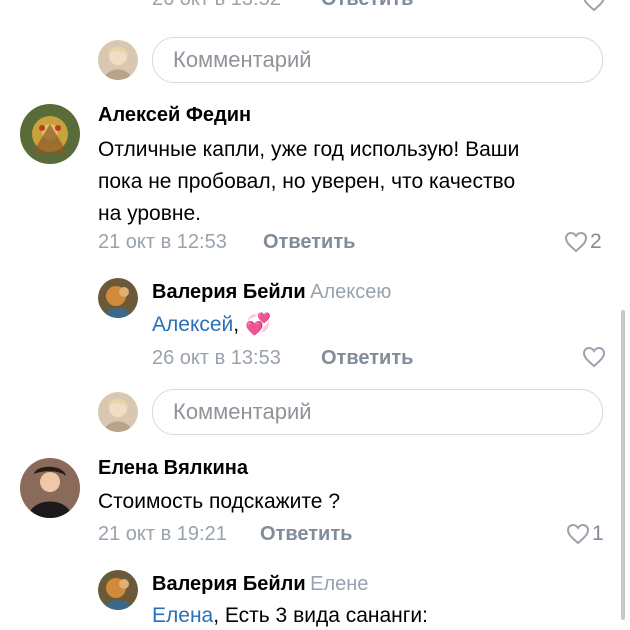 The image size is (630, 630). I want to click on like-button: 1, so click(585, 534).